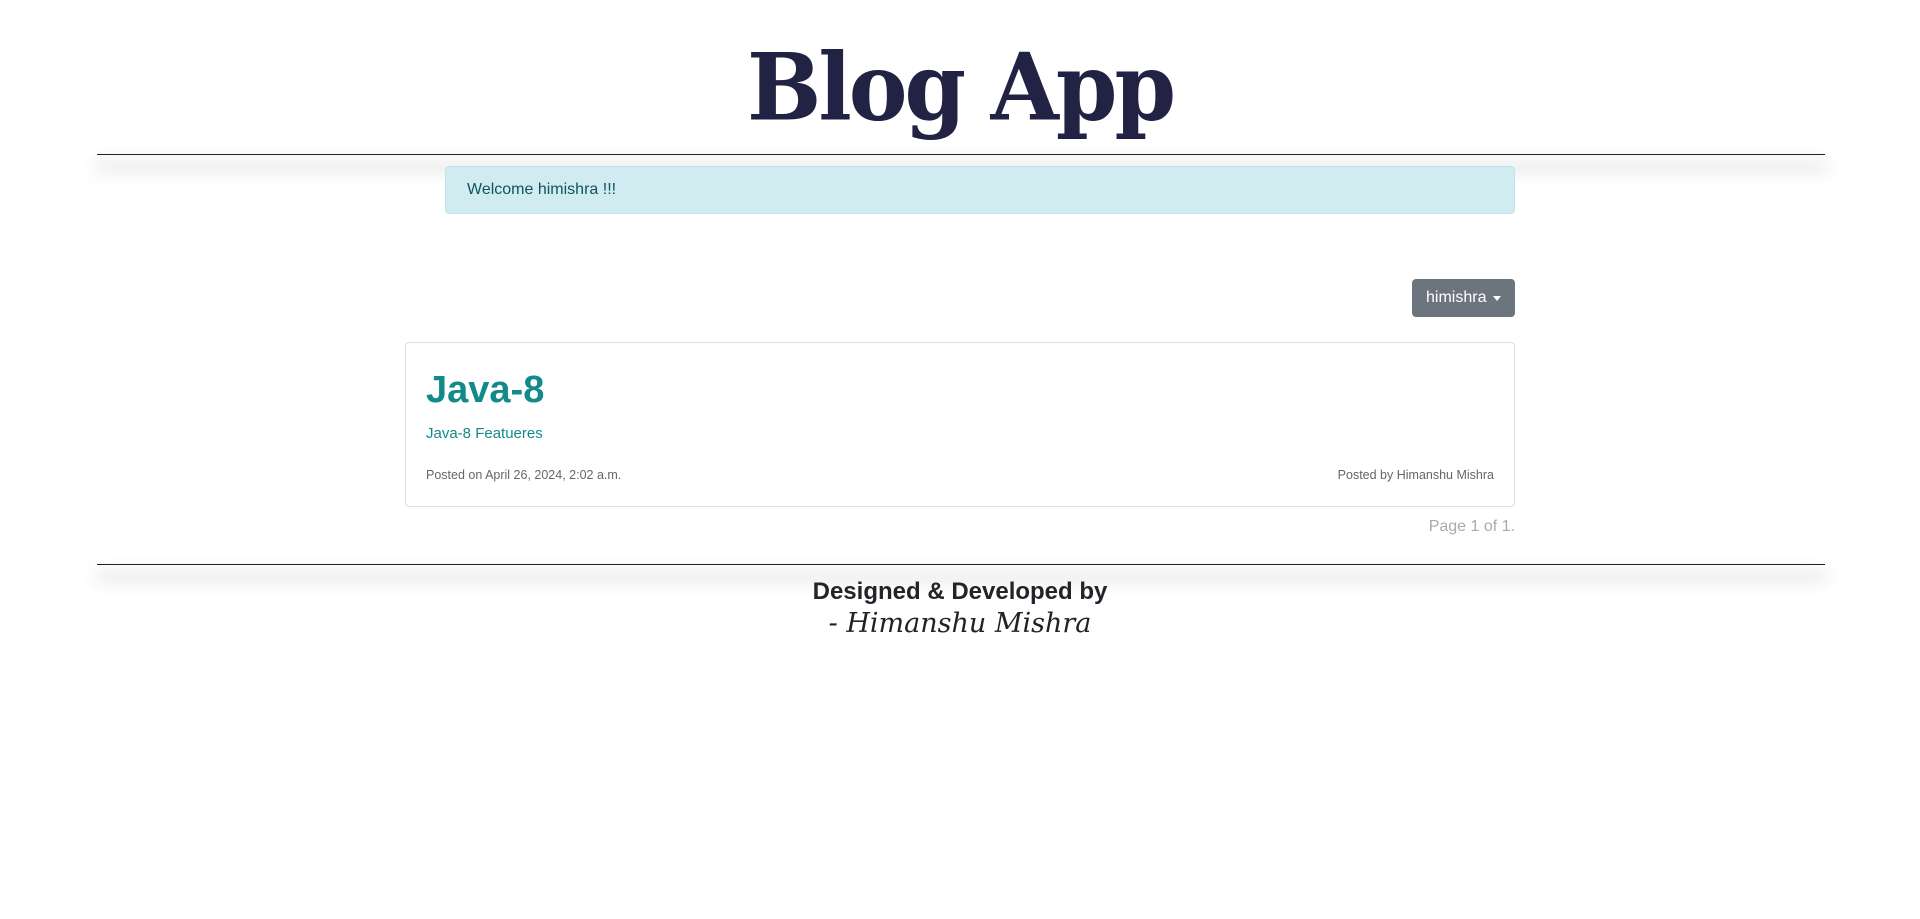  What do you see at coordinates (485, 390) in the screenshot?
I see `post-title: Java-8` at bounding box center [485, 390].